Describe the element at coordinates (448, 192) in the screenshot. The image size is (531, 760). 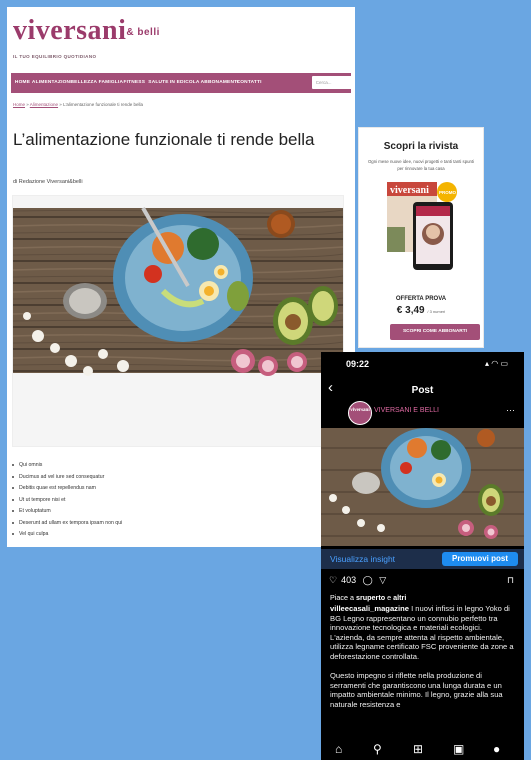
I see `promo-badge: PROMO` at that location.